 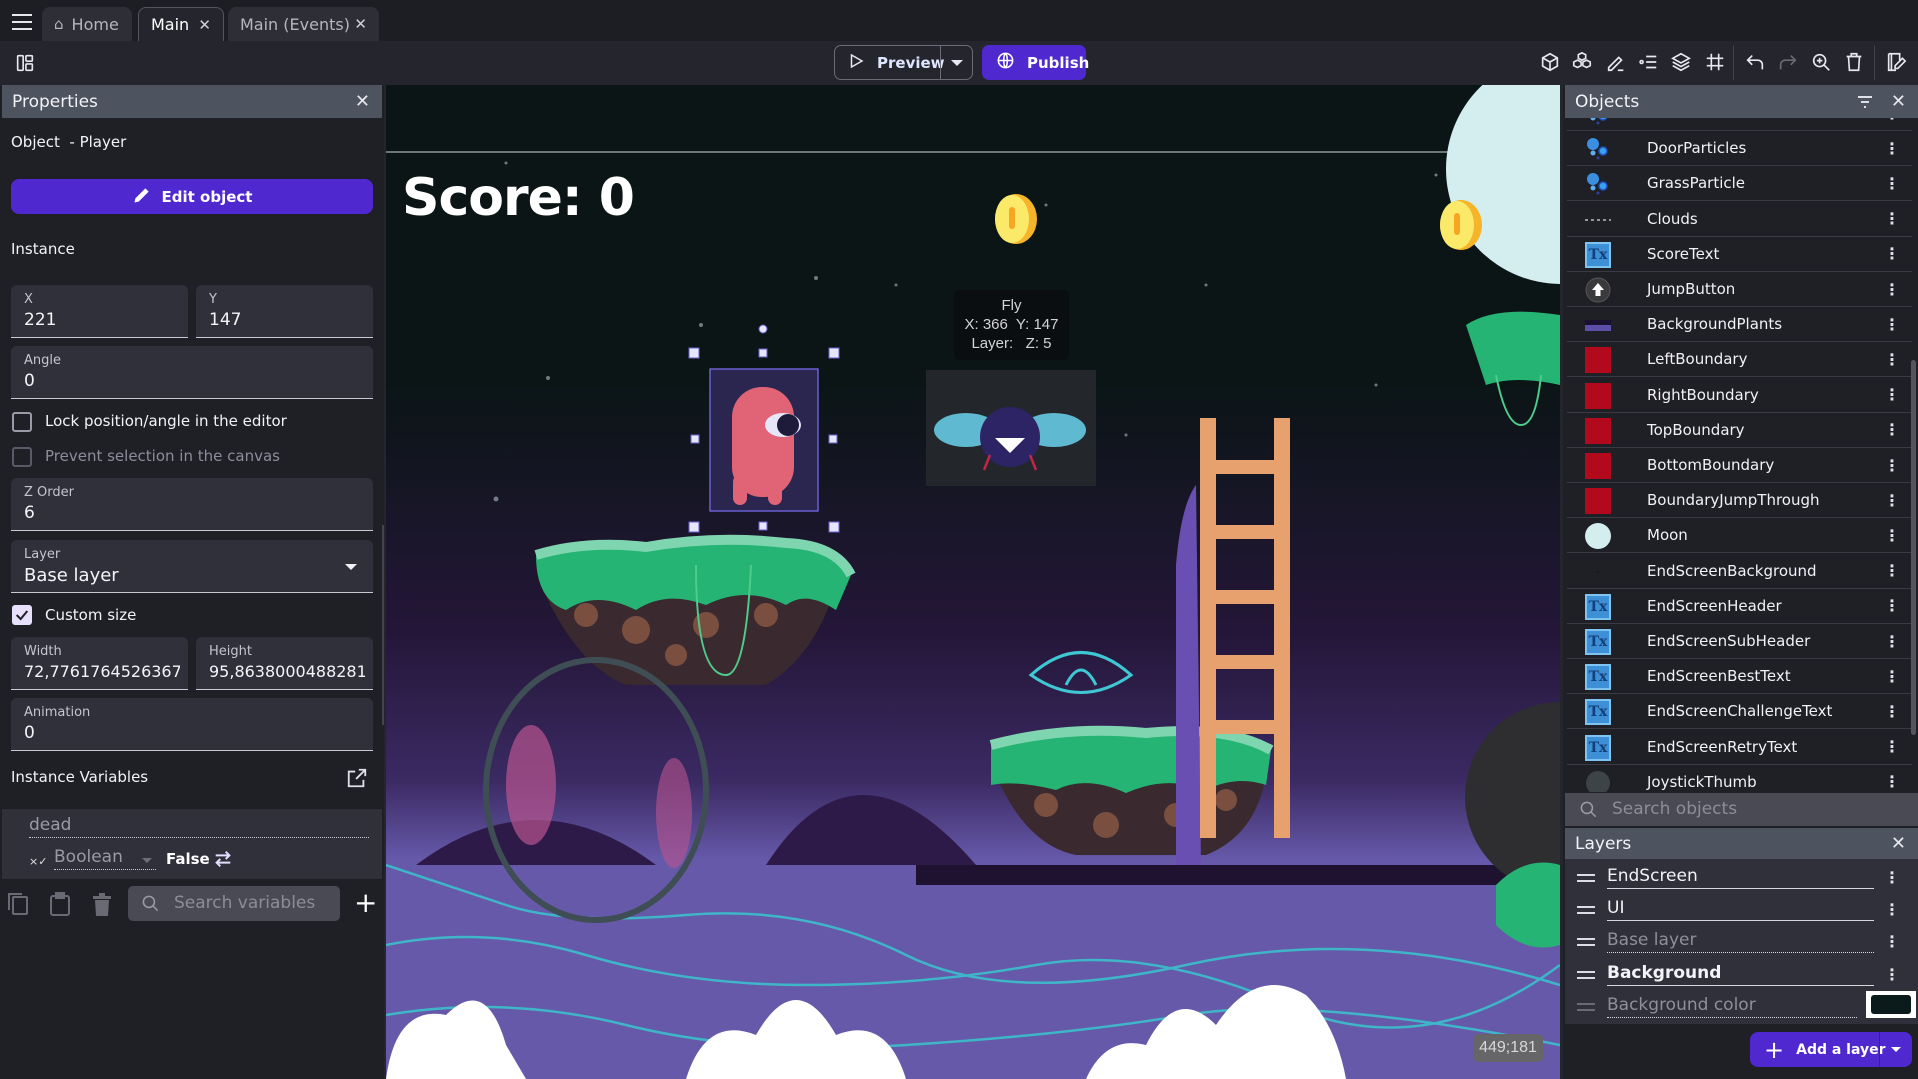 What do you see at coordinates (383, 625) in the screenshot?
I see `panel-scrollbar` at bounding box center [383, 625].